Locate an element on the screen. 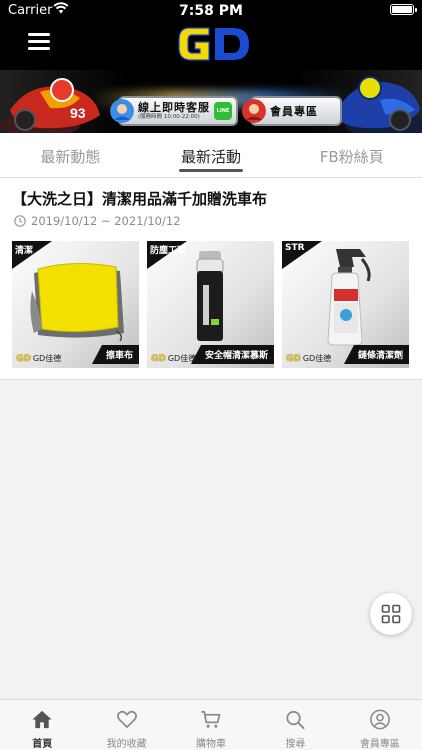  nav-label: 我的收藏 is located at coordinates (126, 744).